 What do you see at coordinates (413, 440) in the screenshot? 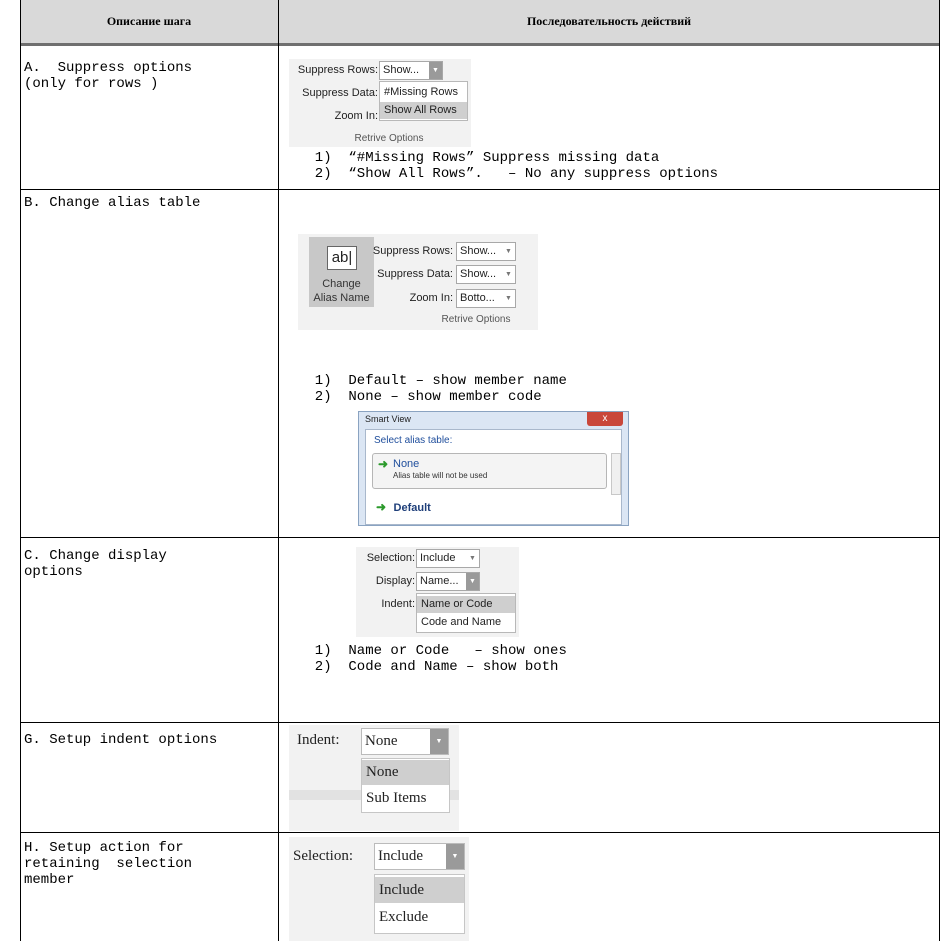
I see `dialog-prompt: Select alias table:` at bounding box center [413, 440].